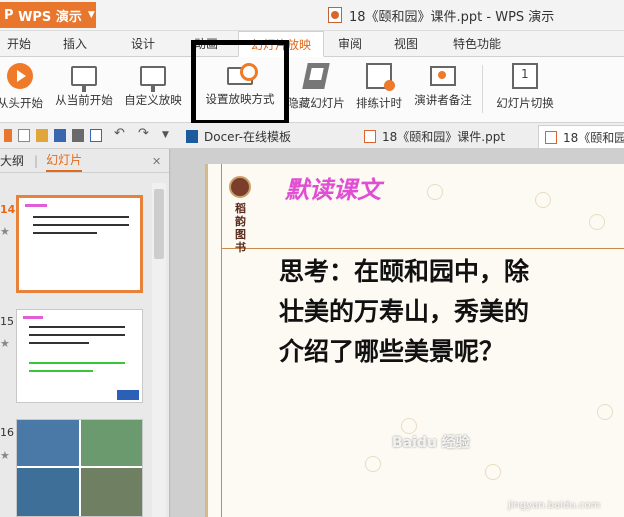  What do you see at coordinates (96, 135) in the screenshot?
I see `print-preview-icon` at bounding box center [96, 135].